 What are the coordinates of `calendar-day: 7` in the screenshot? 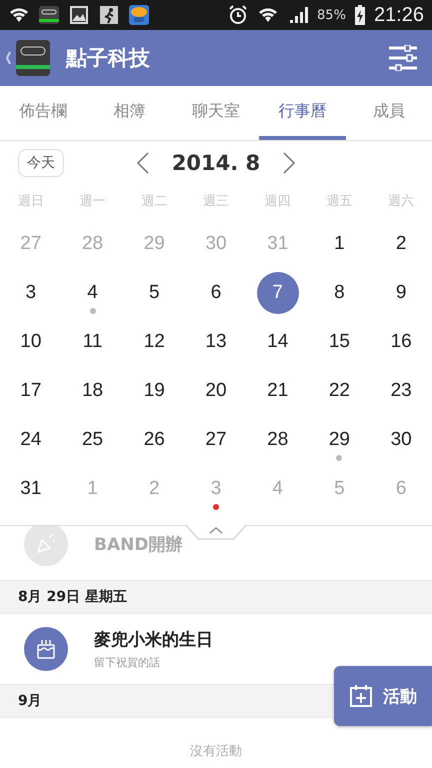 It's located at (277, 293).